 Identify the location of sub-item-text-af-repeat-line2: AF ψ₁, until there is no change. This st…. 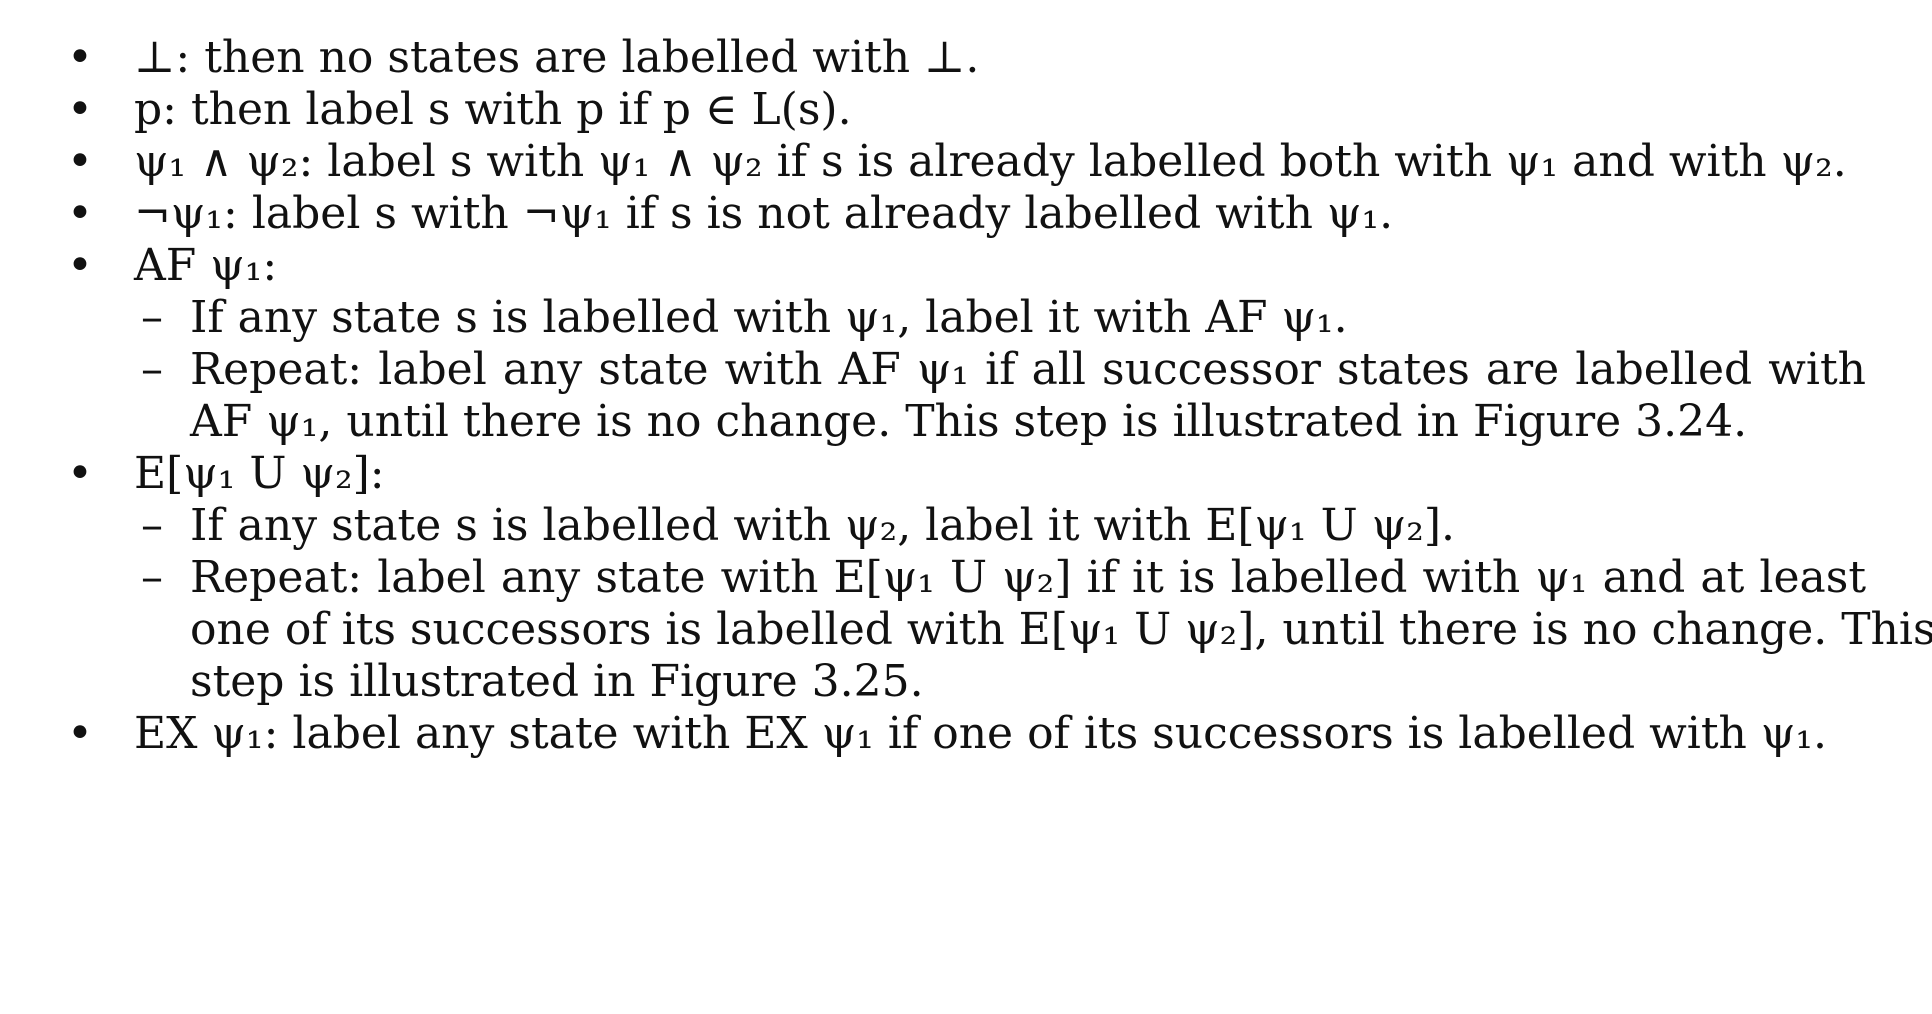
(969, 421).